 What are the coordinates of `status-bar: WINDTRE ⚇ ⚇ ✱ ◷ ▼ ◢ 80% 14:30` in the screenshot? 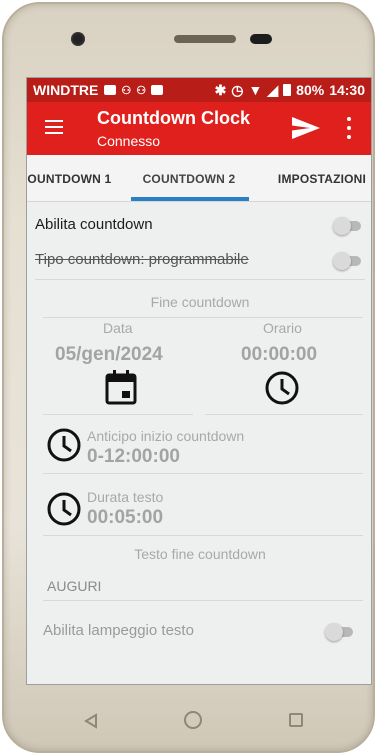 It's located at (199, 90).